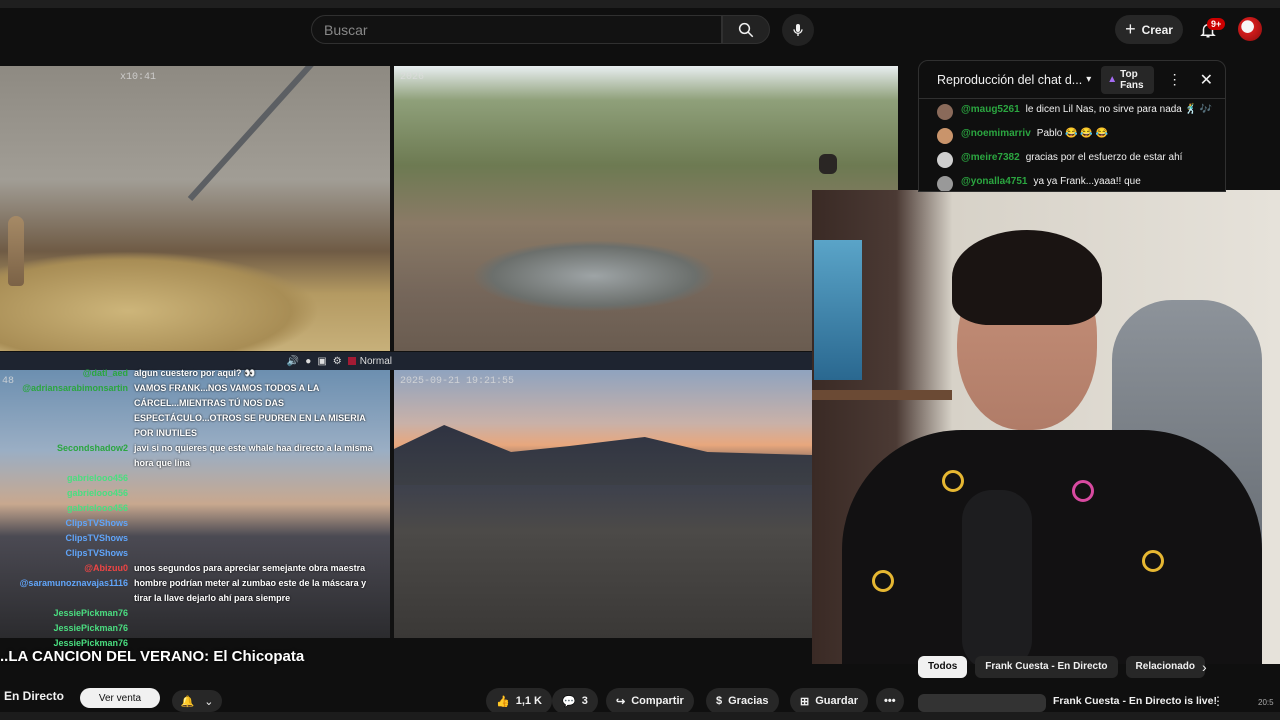 Image resolution: width=1280 pixels, height=720 pixels. What do you see at coordinates (1250, 29) in the screenshot?
I see `account-avatar` at bounding box center [1250, 29].